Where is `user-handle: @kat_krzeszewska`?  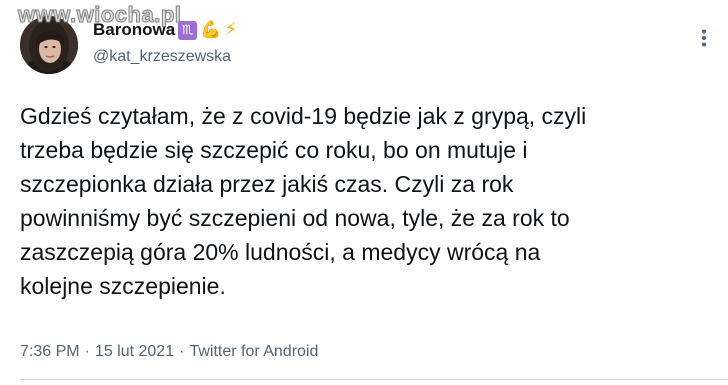
user-handle: @kat_krzeszewska is located at coordinates (162, 57).